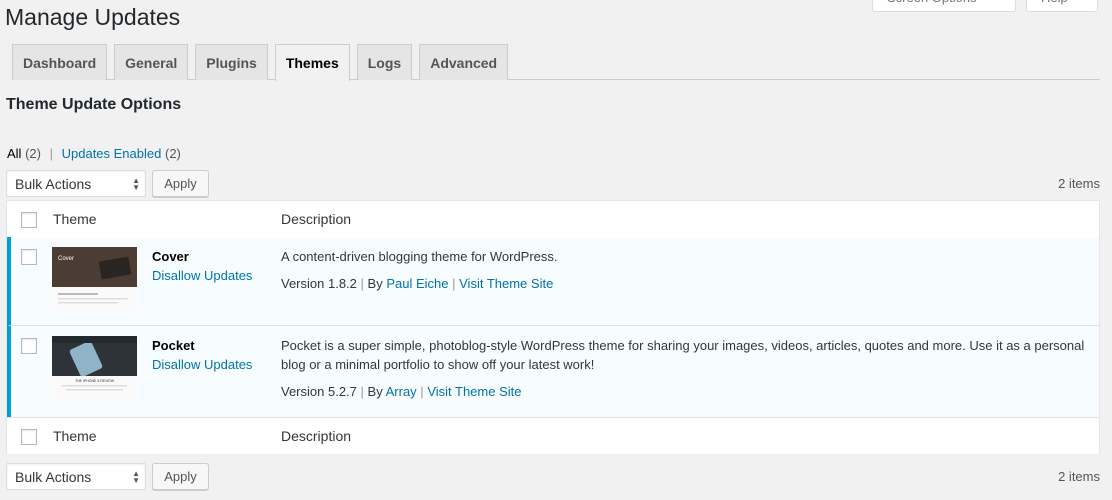 This screenshot has width=1112, height=500. I want to click on table-footer: Theme Description, so click(553, 435).